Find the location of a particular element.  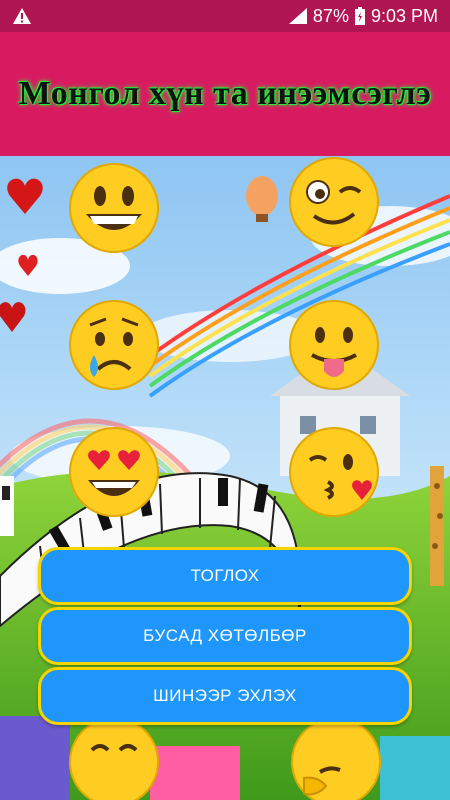

clock: 9:03 PM is located at coordinates (404, 15).